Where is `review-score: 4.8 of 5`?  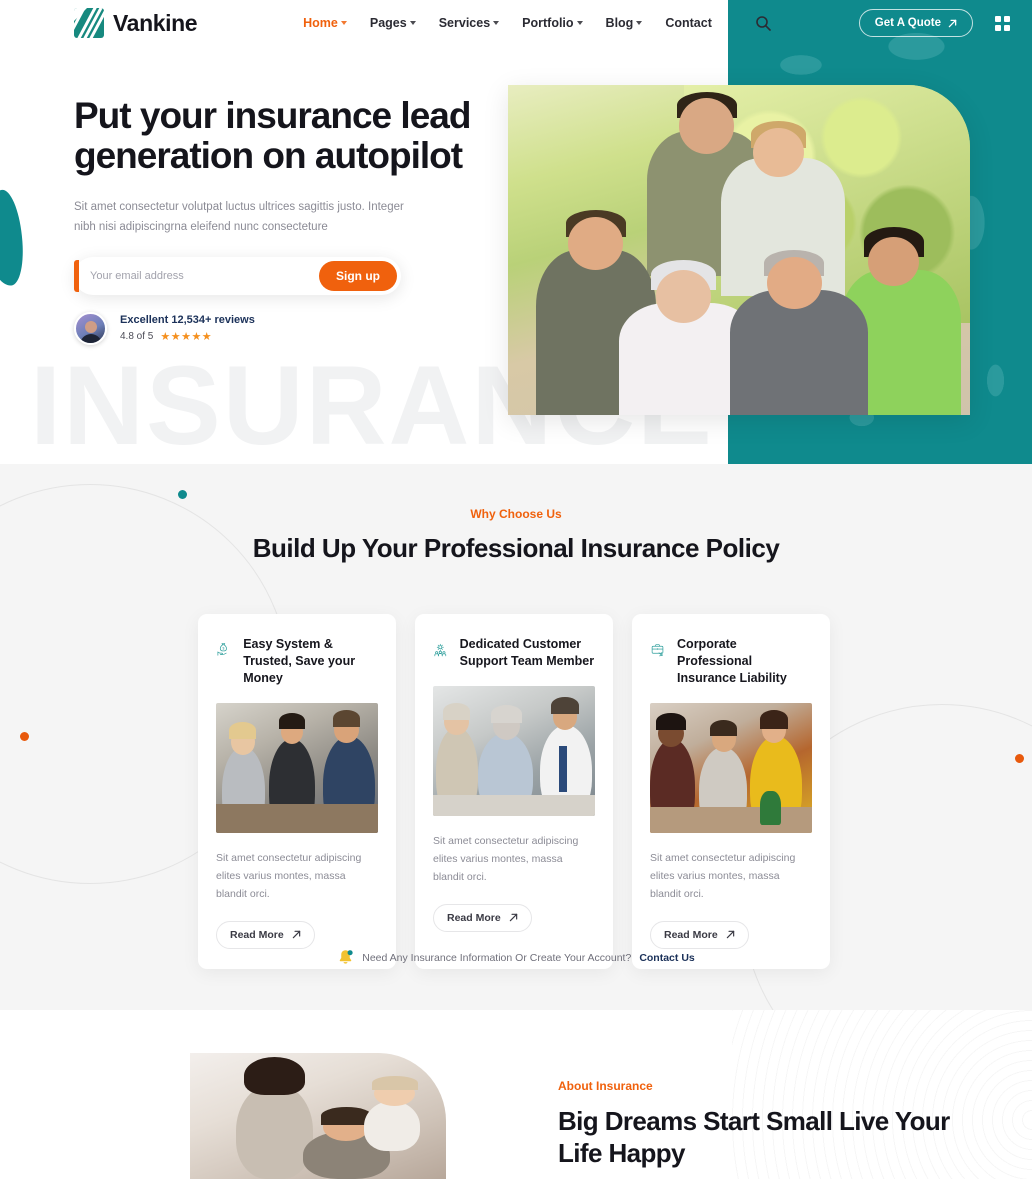
review-score: 4.8 of 5 is located at coordinates (137, 337).